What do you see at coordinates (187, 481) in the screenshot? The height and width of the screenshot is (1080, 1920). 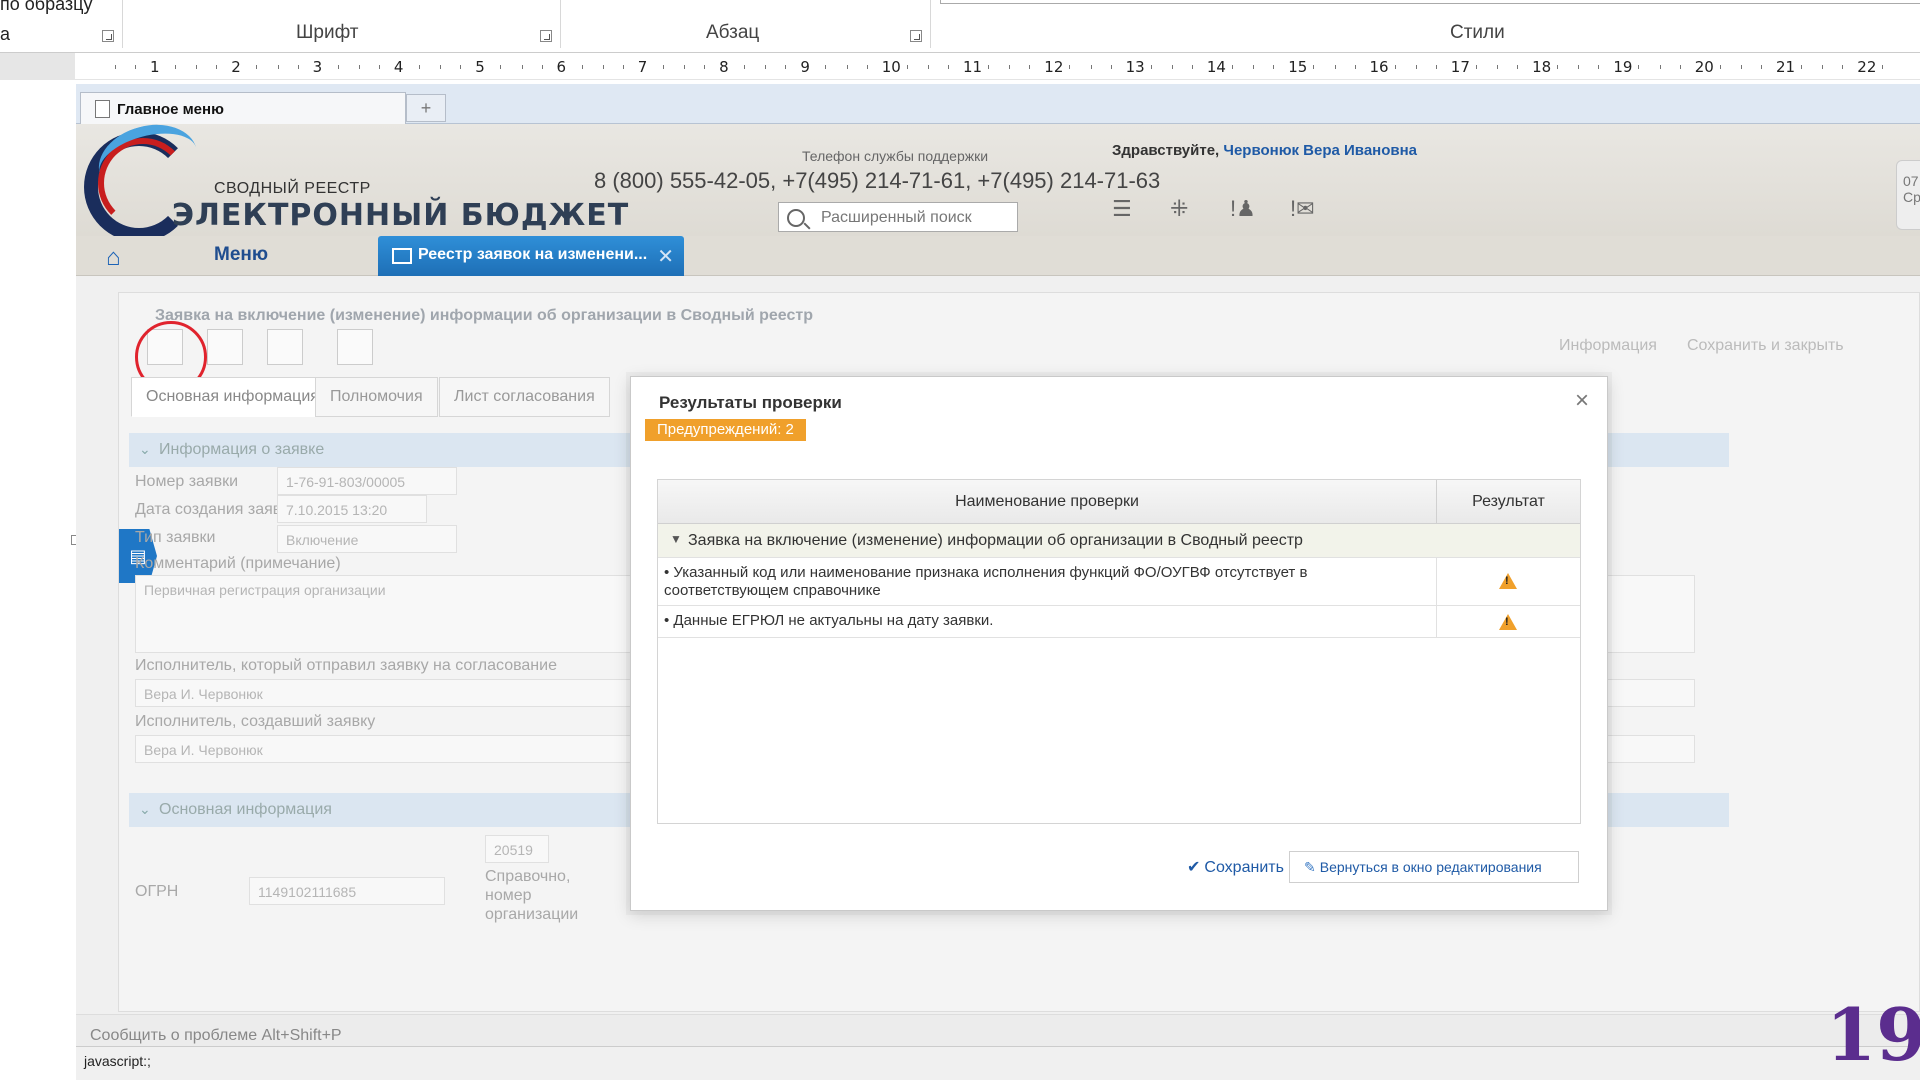 I see `label-request-number: Номер заявки` at bounding box center [187, 481].